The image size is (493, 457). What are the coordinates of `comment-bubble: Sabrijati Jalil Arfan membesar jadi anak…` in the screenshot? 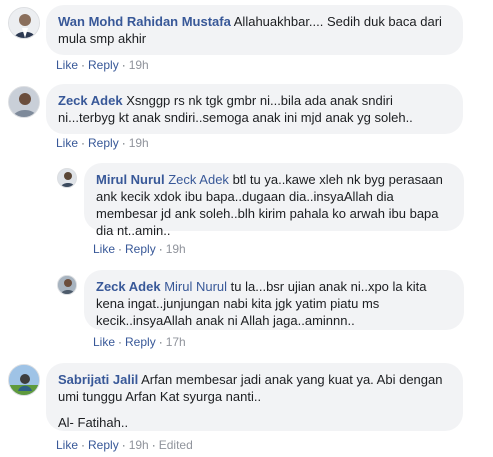 It's located at (254, 397).